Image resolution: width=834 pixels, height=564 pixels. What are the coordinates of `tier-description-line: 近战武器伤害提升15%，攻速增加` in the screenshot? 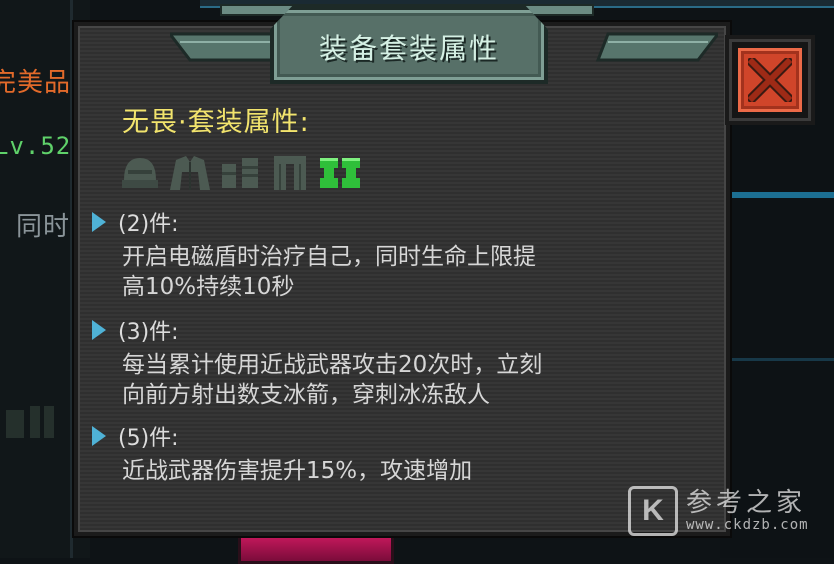 It's located at (297, 471).